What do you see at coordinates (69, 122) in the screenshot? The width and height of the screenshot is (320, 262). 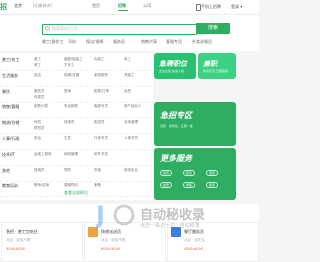 I see `category-job-link: 快递员` at bounding box center [69, 122].